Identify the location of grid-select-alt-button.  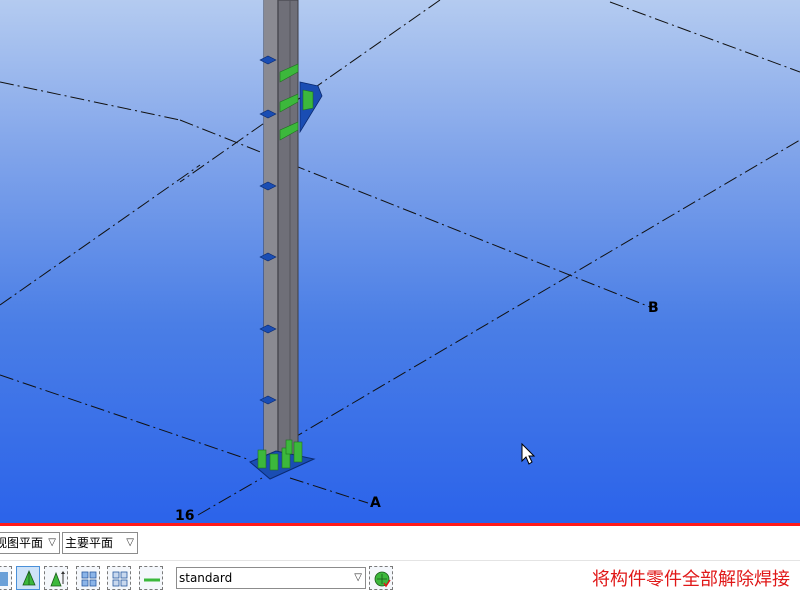
(119, 578).